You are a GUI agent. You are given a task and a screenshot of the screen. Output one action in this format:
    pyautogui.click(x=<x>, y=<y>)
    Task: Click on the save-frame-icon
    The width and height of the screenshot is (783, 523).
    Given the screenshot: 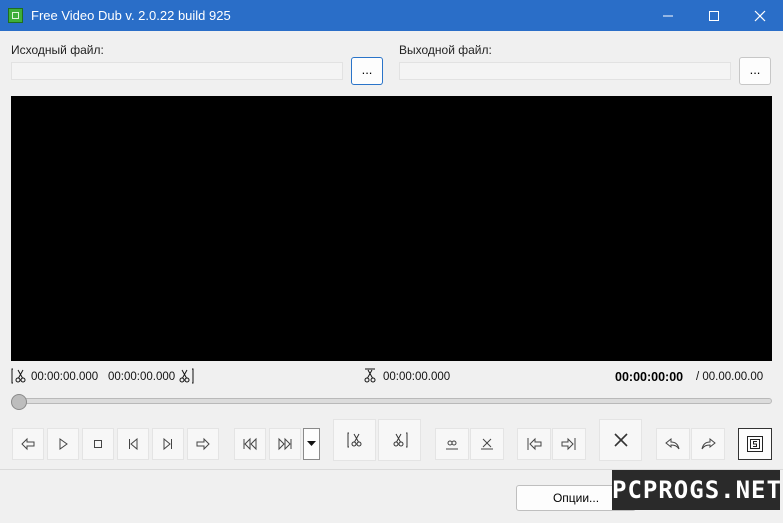 What is the action you would take?
    pyautogui.click(x=755, y=444)
    